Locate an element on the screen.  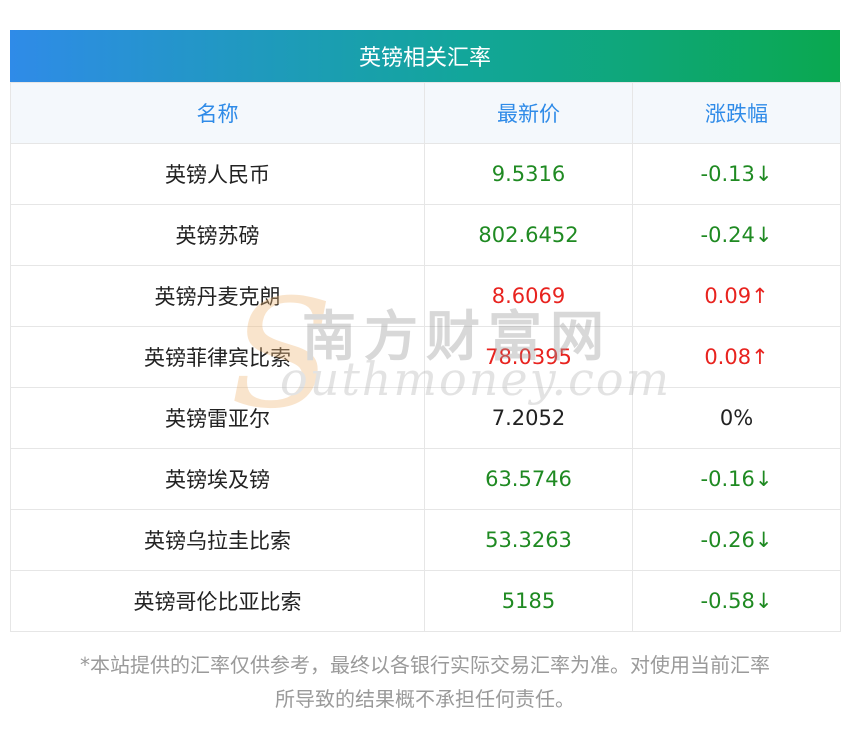
table-row: 英镑乌拉圭比索 53.3263 -0.26↓ is located at coordinates (425, 540).